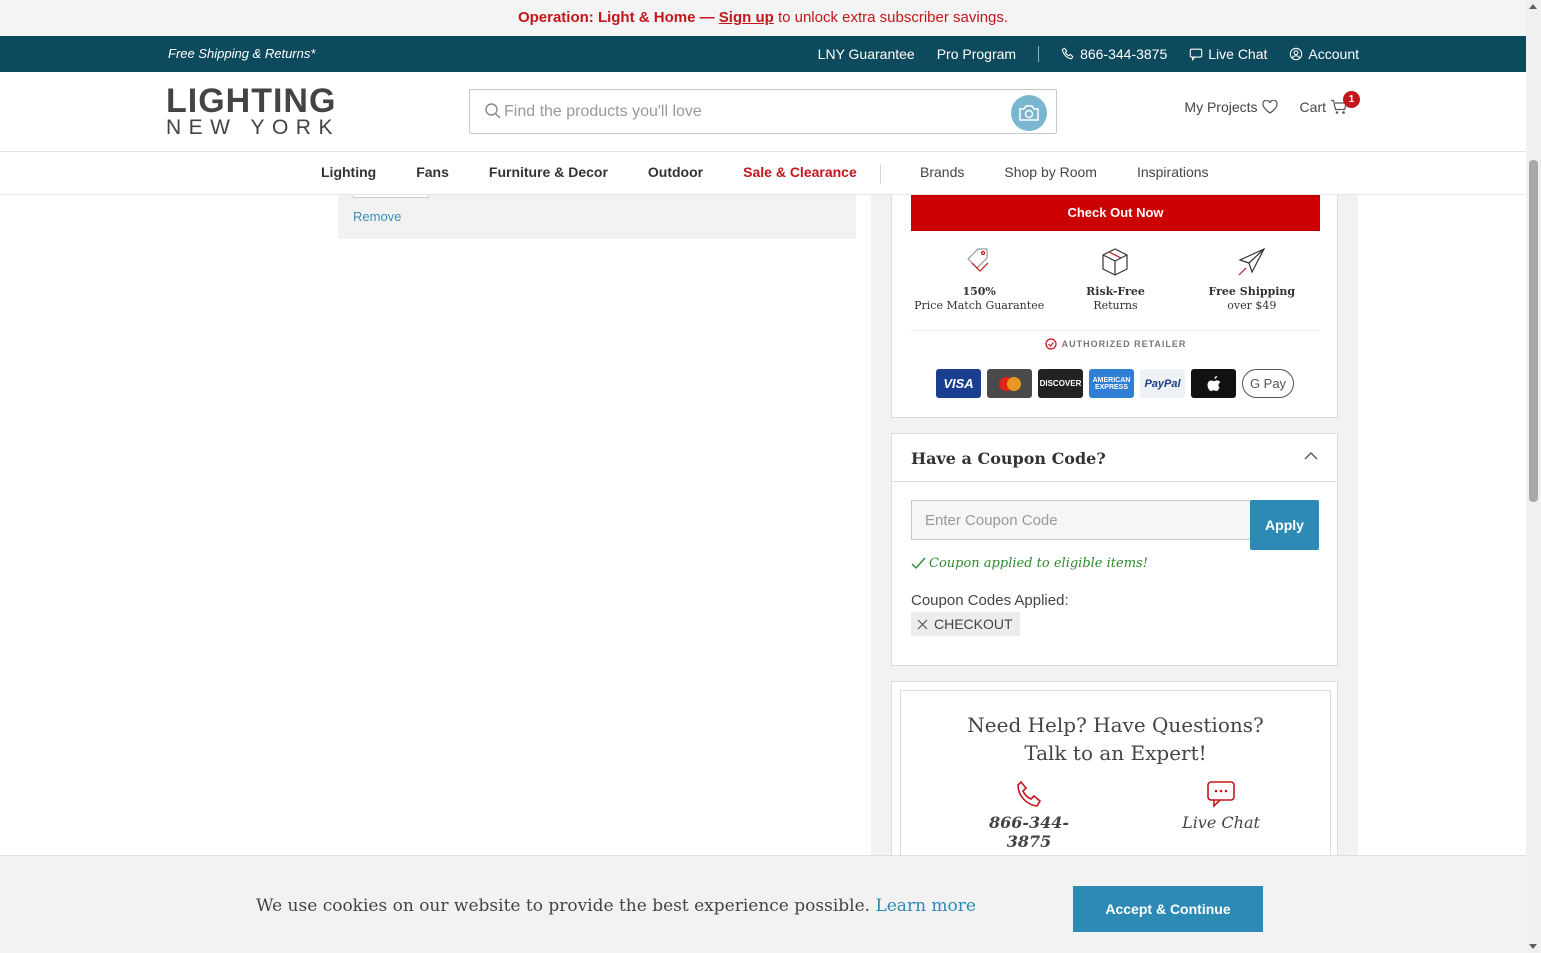 The width and height of the screenshot is (1541, 953). What do you see at coordinates (1329, 103) in the screenshot?
I see `cart-link: Cart 1` at bounding box center [1329, 103].